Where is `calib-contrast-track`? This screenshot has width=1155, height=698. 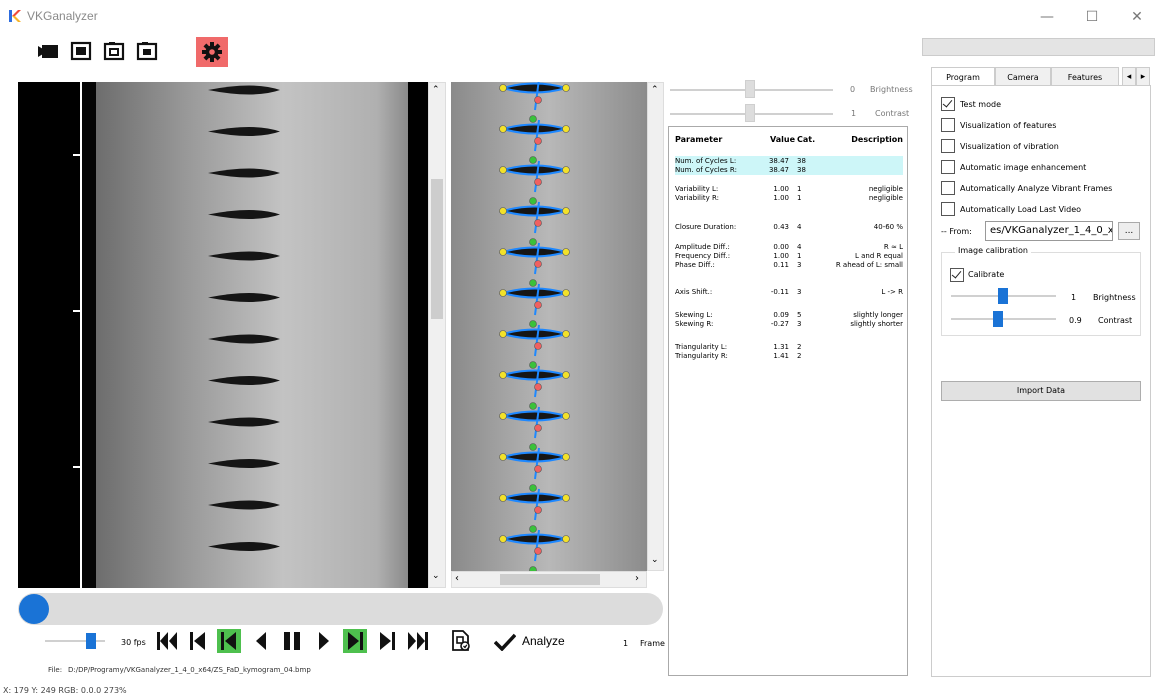
calib-contrast-track is located at coordinates (1003, 319).